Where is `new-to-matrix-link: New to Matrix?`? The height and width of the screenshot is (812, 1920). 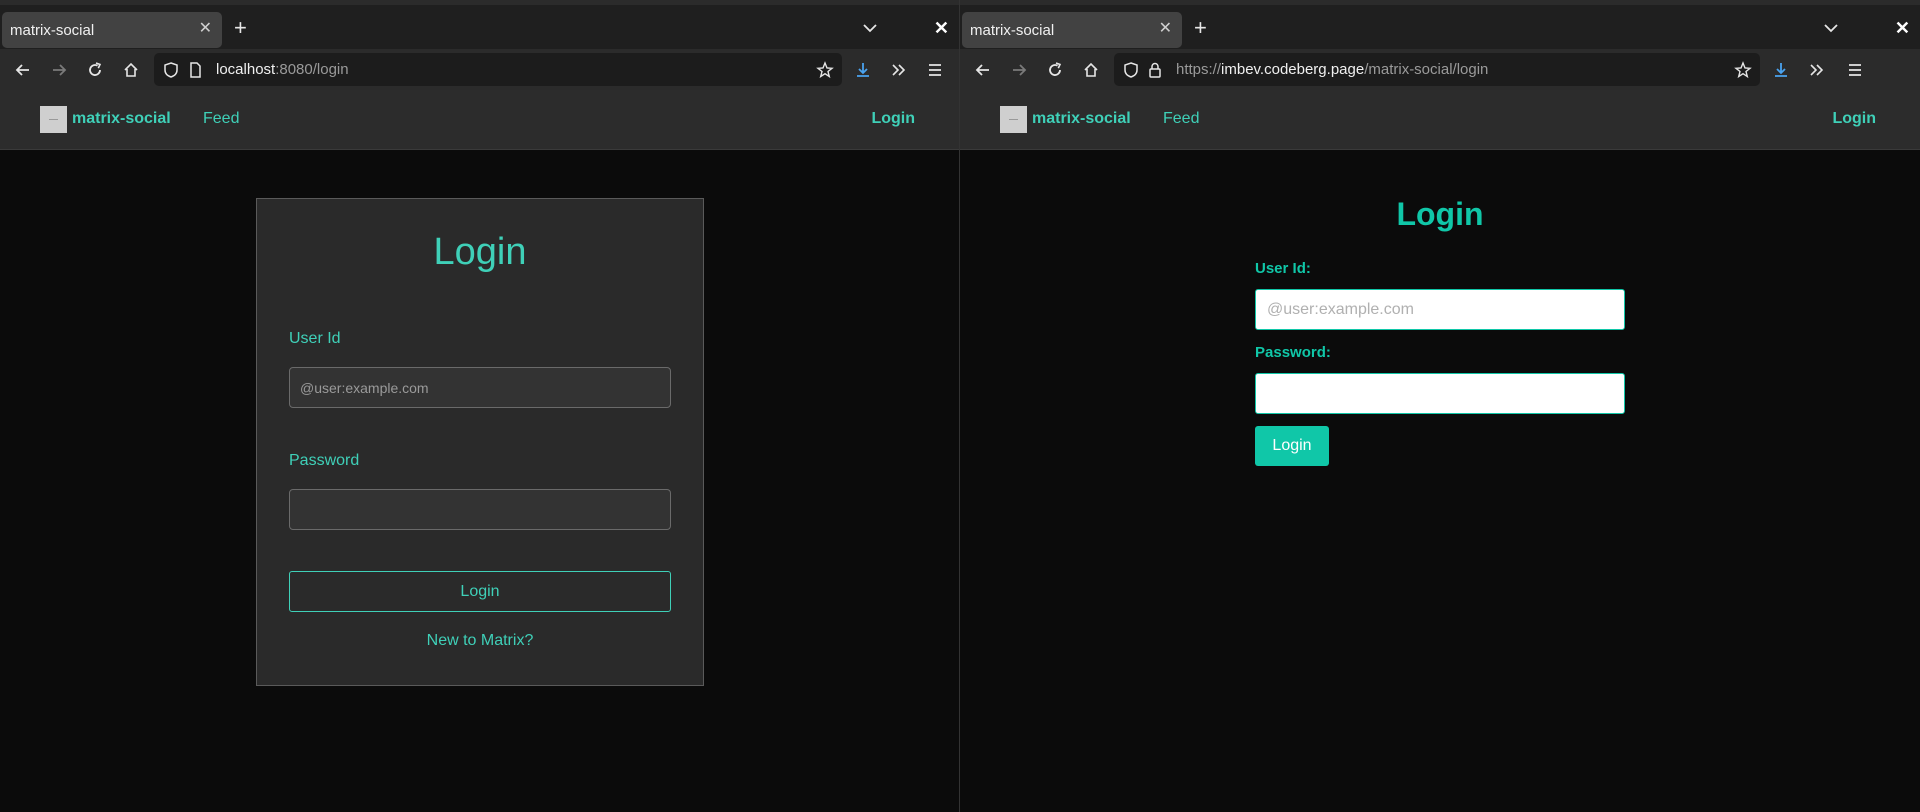
new-to-matrix-link: New to Matrix? is located at coordinates (480, 641).